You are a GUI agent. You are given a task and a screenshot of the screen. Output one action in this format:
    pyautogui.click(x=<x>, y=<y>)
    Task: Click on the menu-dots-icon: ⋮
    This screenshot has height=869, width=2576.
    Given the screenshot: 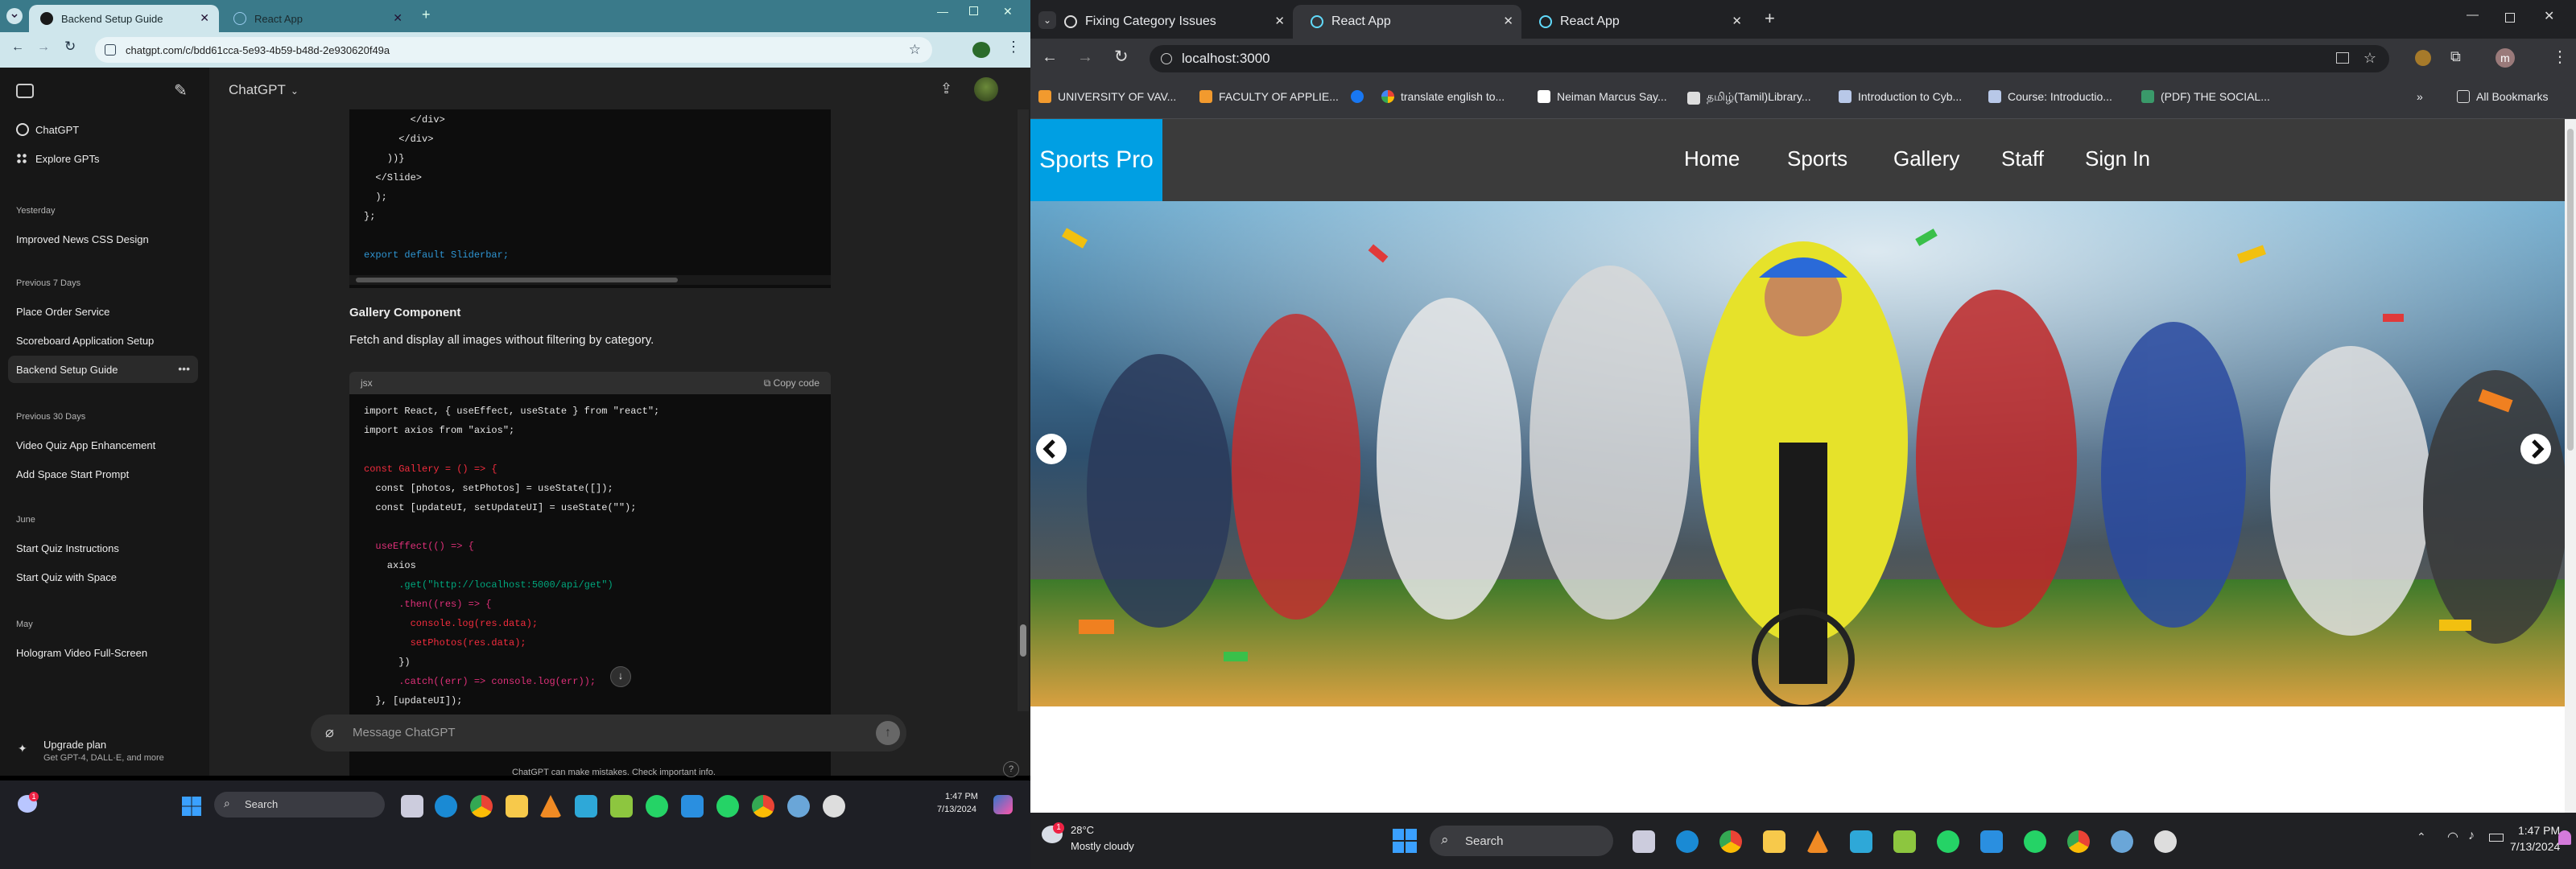 What is the action you would take?
    pyautogui.click(x=2560, y=57)
    